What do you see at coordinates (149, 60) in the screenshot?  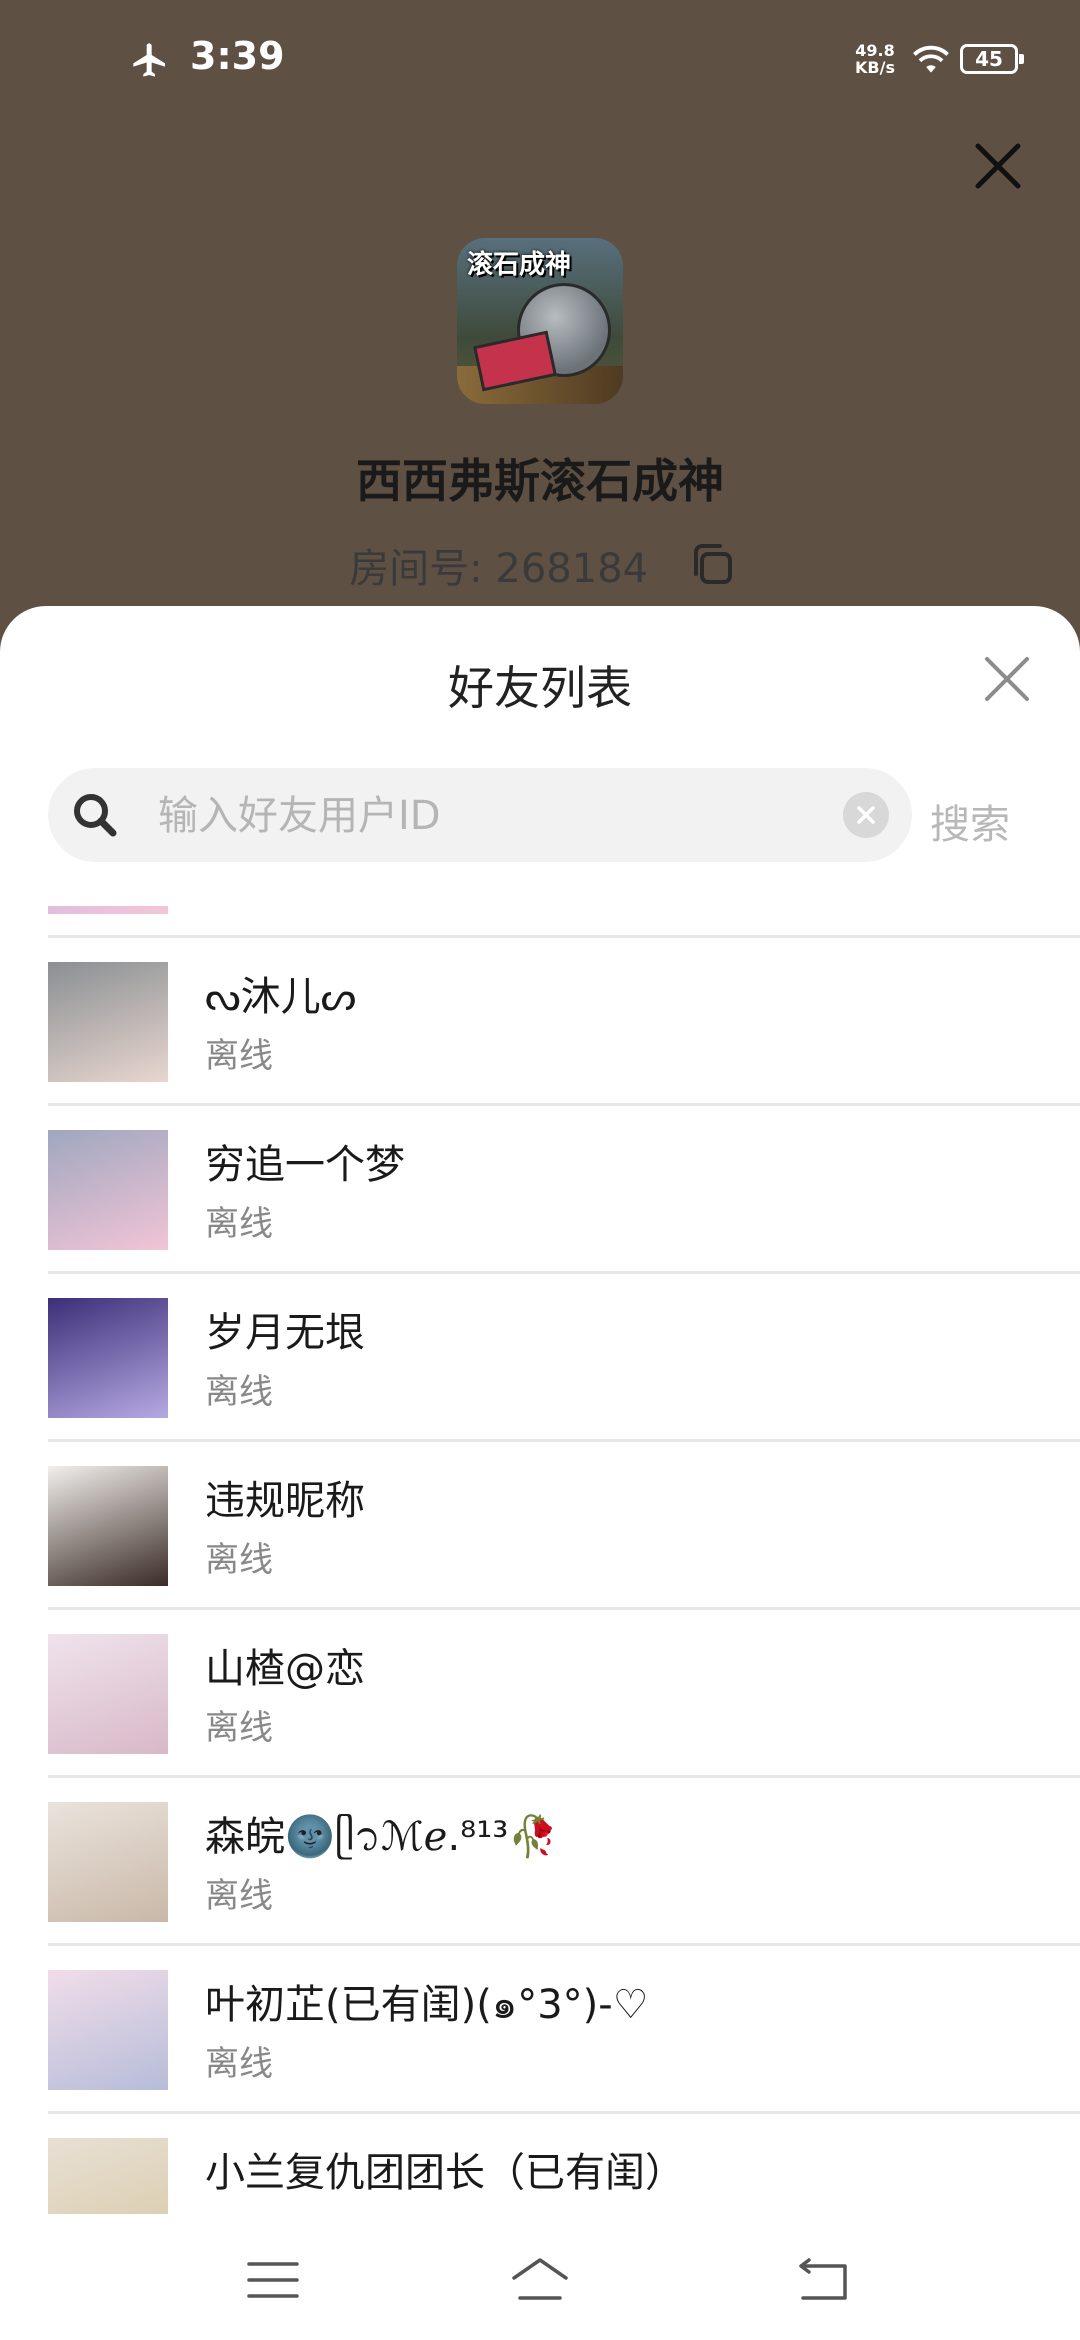 I see `airplane-icon` at bounding box center [149, 60].